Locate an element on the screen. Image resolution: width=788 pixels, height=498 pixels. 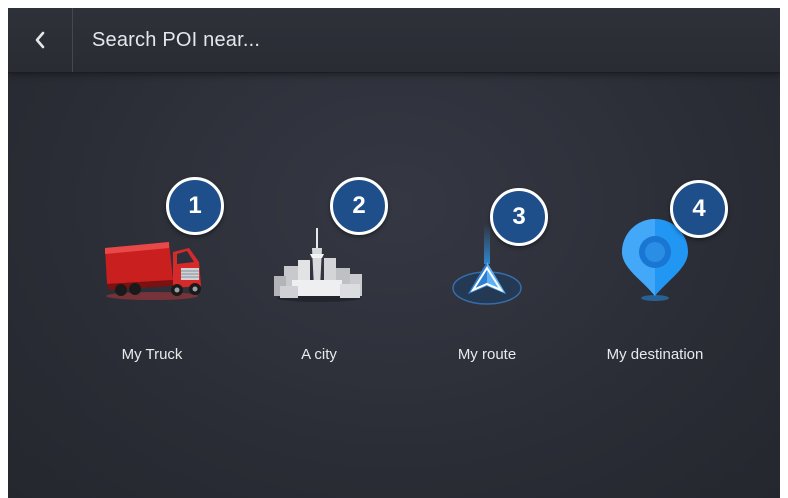
option-label: My destination is located at coordinates (655, 354).